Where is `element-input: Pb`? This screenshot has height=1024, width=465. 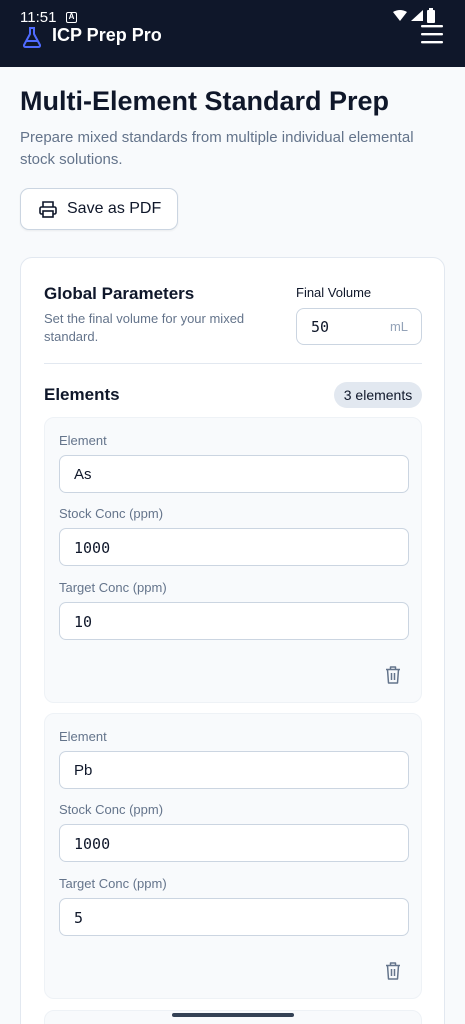
element-input: Pb is located at coordinates (234, 770).